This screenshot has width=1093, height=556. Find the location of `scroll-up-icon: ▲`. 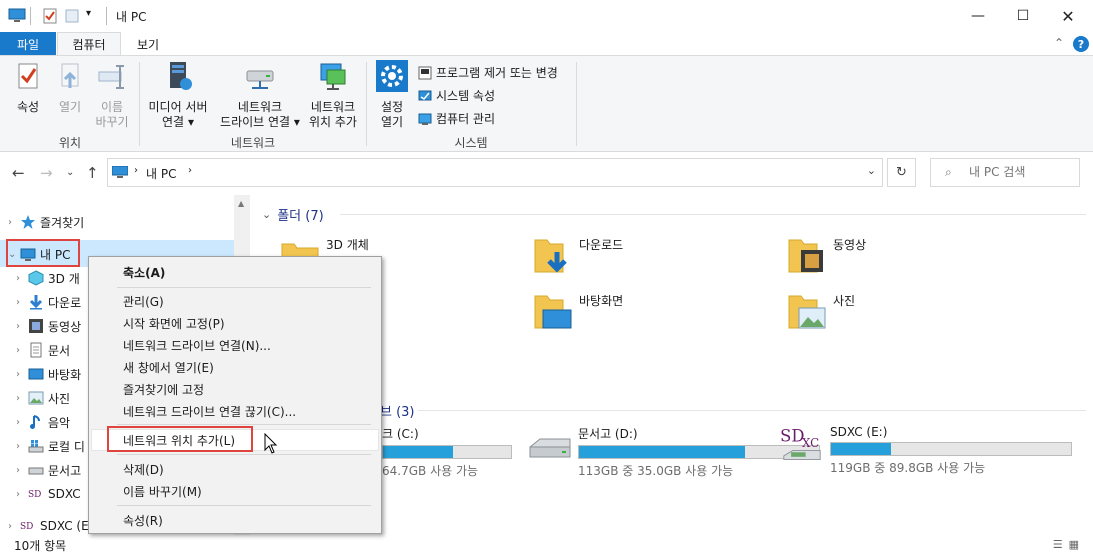

scroll-up-icon: ▲ is located at coordinates (241, 203).